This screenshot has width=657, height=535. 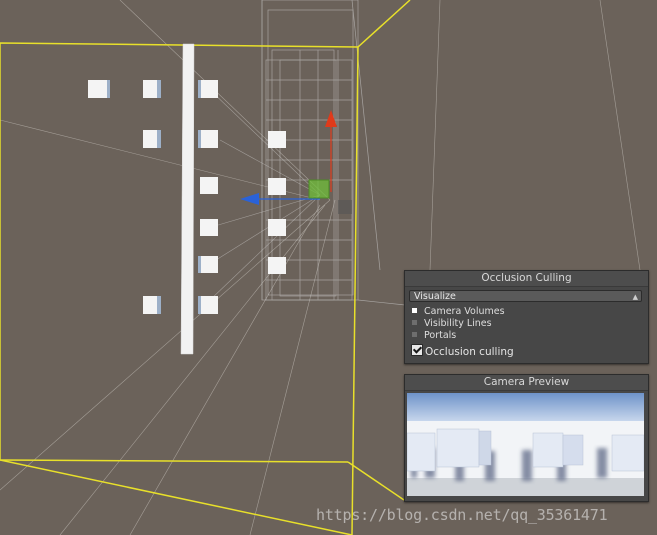 I want to click on occlusion-culling-label: Occlusion culling, so click(x=469, y=352).